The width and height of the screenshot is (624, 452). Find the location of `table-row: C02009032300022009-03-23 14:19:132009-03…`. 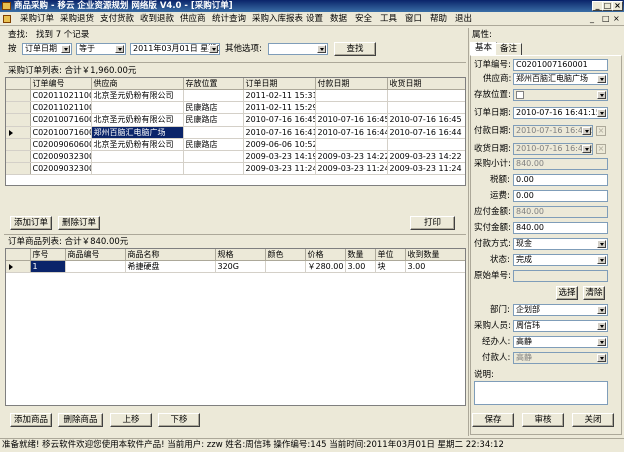

table-row: C02009032300022009-03-23 14:19:132009-03… is located at coordinates (235, 157).